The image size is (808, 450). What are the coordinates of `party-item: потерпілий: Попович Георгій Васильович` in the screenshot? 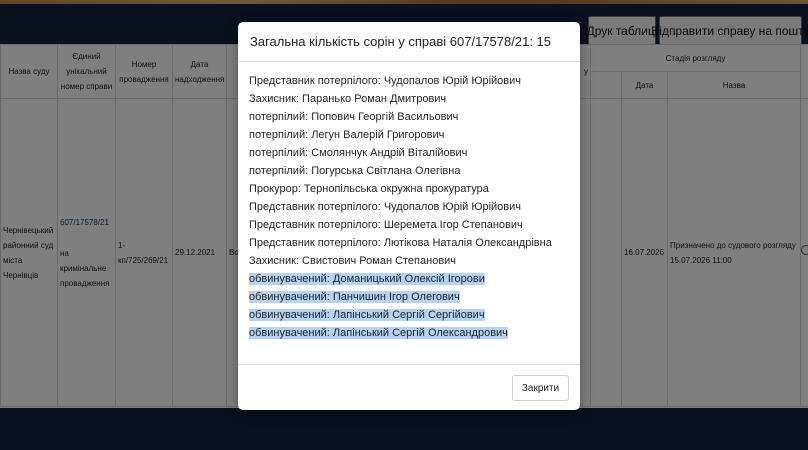 It's located at (354, 117).